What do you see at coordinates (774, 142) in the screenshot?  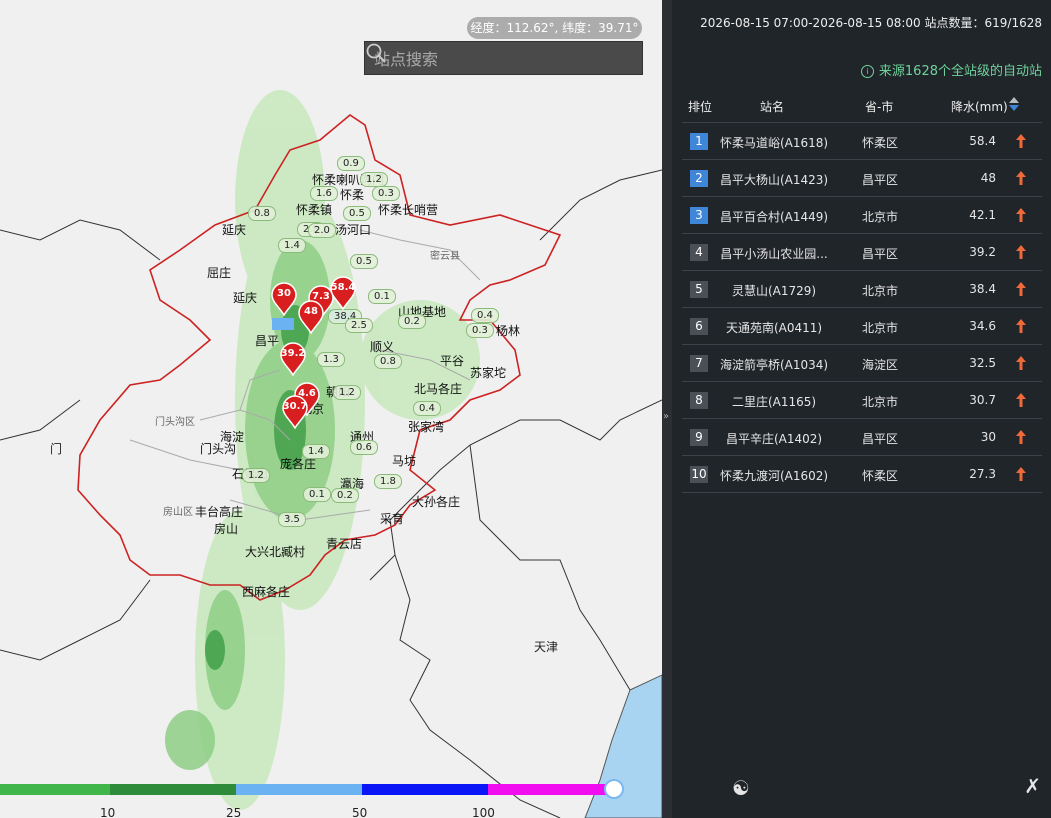 I see `station-name-cell: 怀柔马道峪(A1618)` at bounding box center [774, 142].